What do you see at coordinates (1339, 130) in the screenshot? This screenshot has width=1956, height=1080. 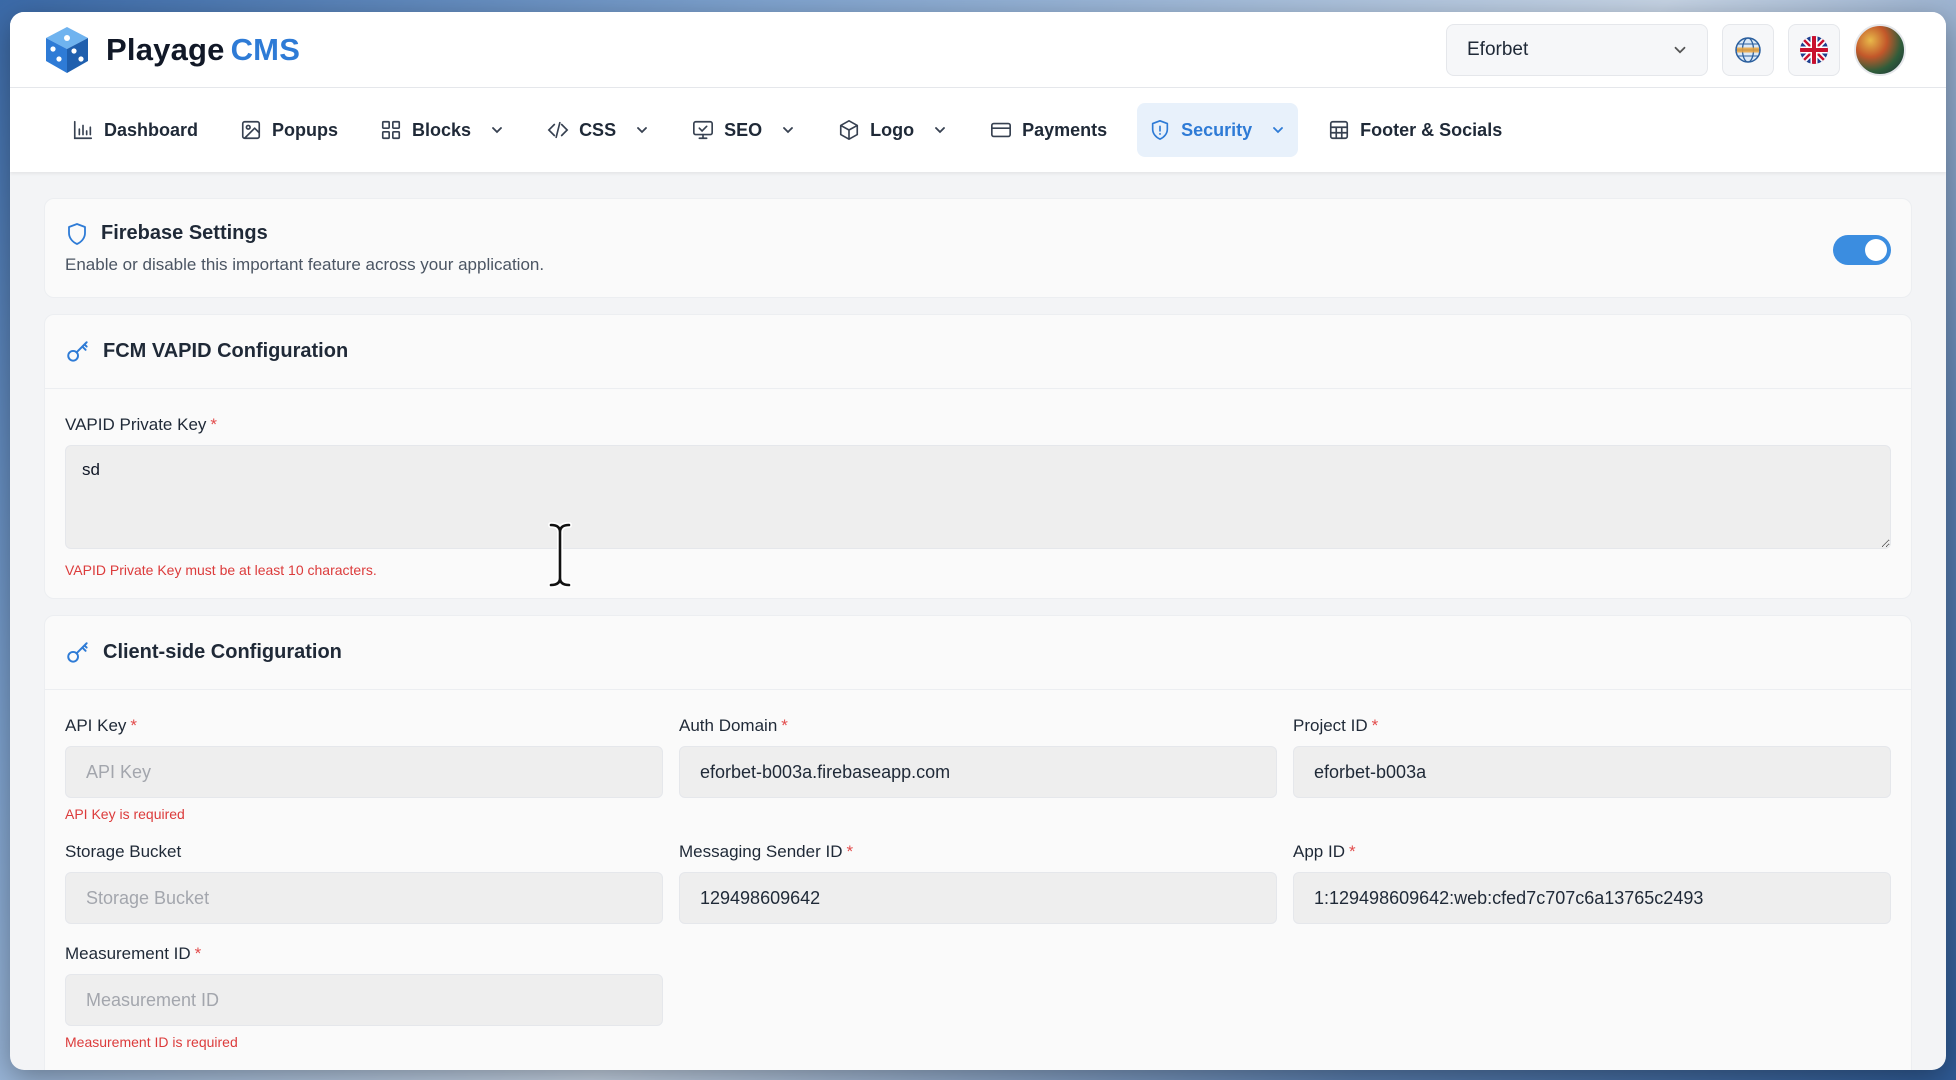 I see `layout-icon` at bounding box center [1339, 130].